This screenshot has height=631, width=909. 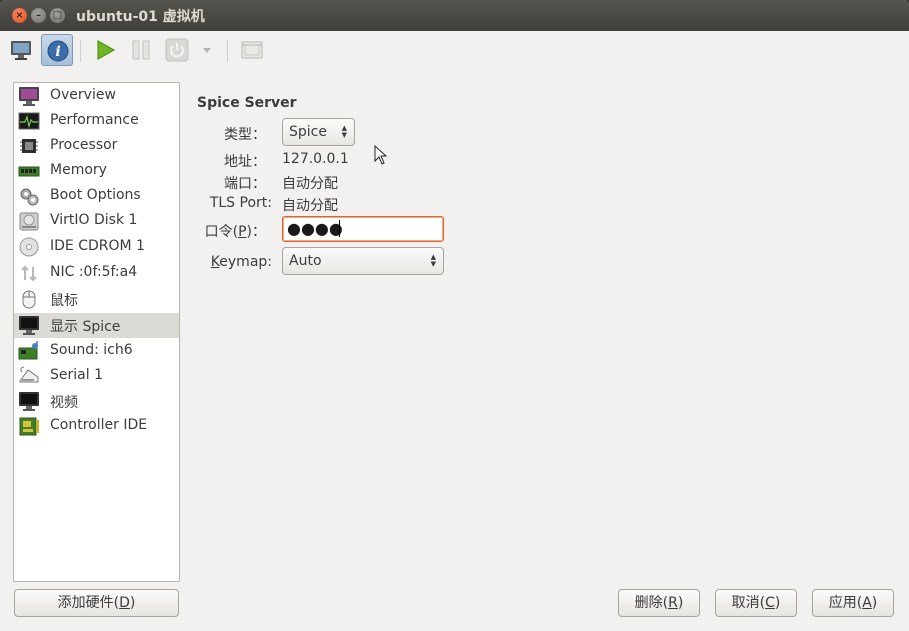 I want to click on shutdown-menu-button, so click(x=207, y=50).